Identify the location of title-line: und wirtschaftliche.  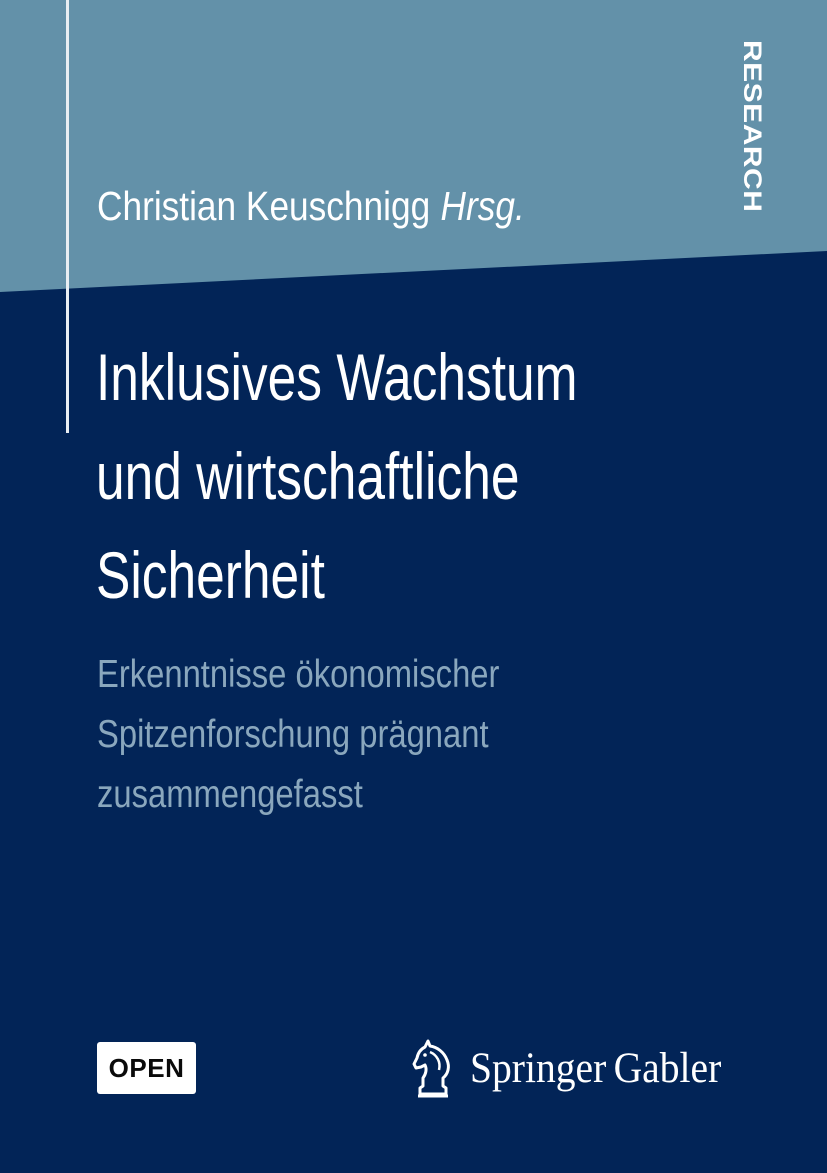
(308, 476).